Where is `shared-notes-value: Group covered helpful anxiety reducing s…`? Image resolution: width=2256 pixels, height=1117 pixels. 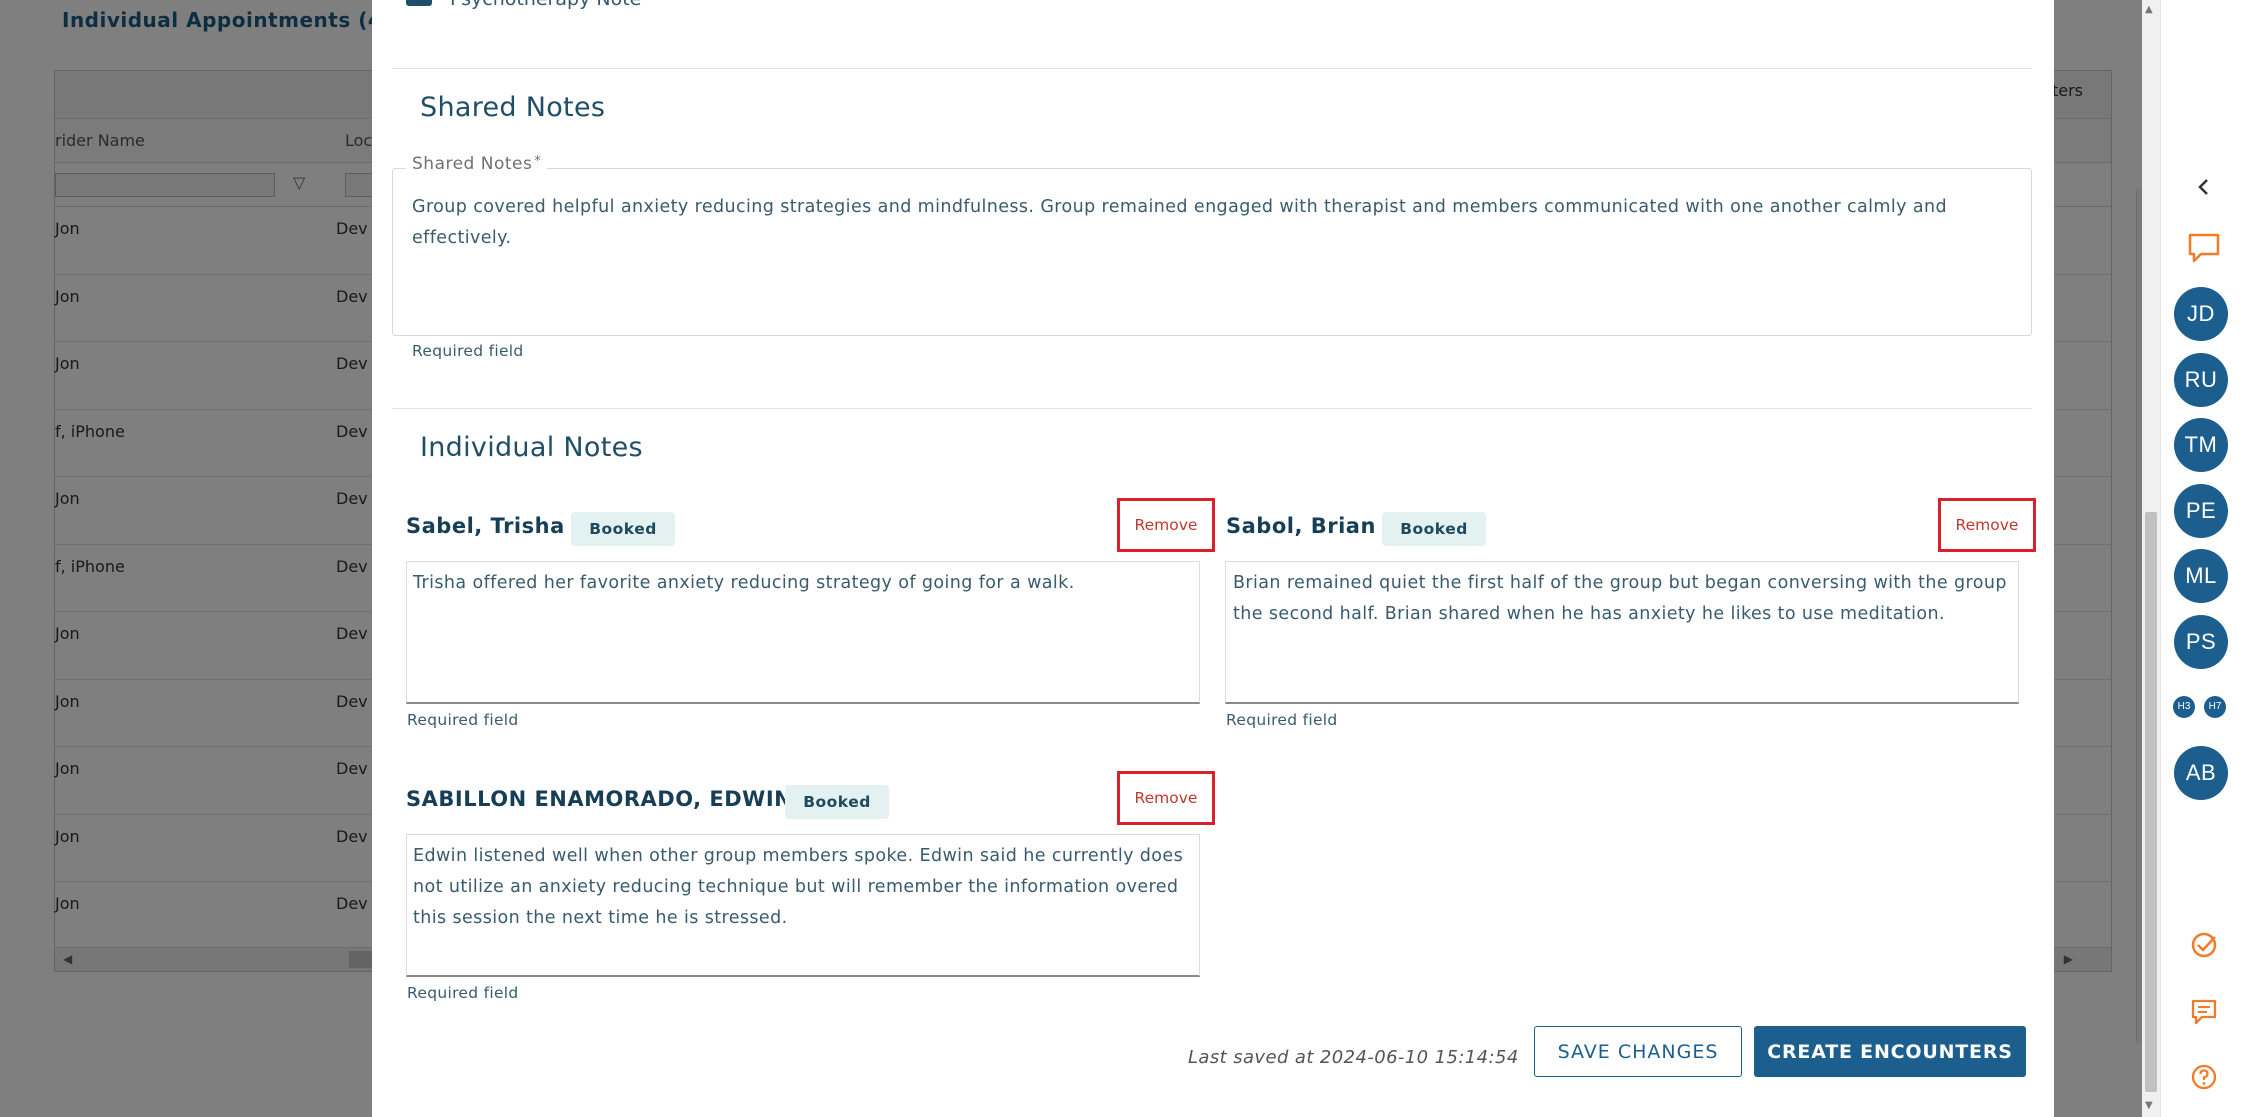
shared-notes-value: Group covered helpful anxiety reducing s… is located at coordinates (1212, 223).